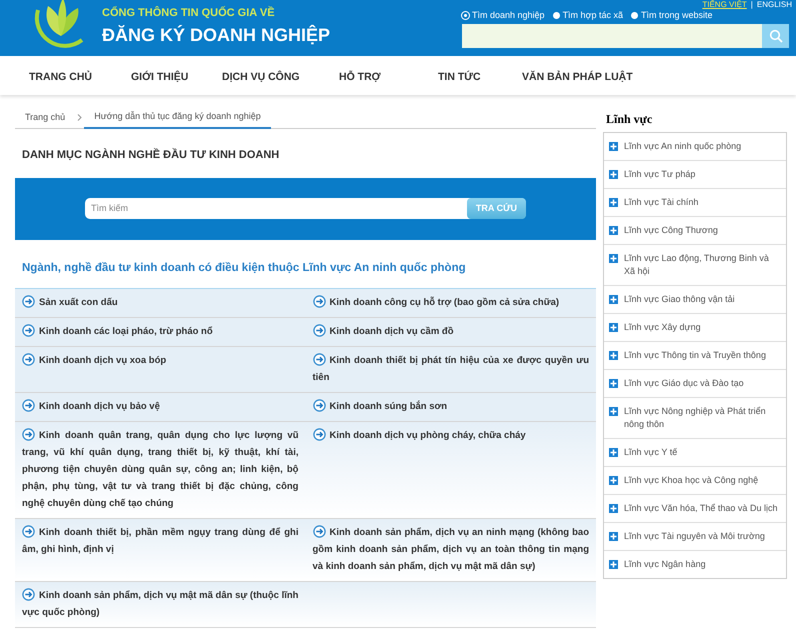  Describe the element at coordinates (450, 331) in the screenshot. I see `category-link: Kinh doanh dịch vụ cầm đồ` at that location.